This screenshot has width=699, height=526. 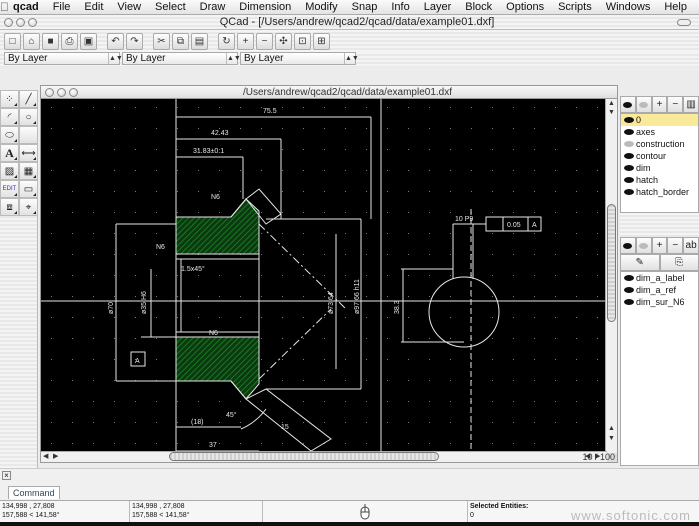 What do you see at coordinates (20, 22) in the screenshot?
I see `minimize-window-button` at bounding box center [20, 22].